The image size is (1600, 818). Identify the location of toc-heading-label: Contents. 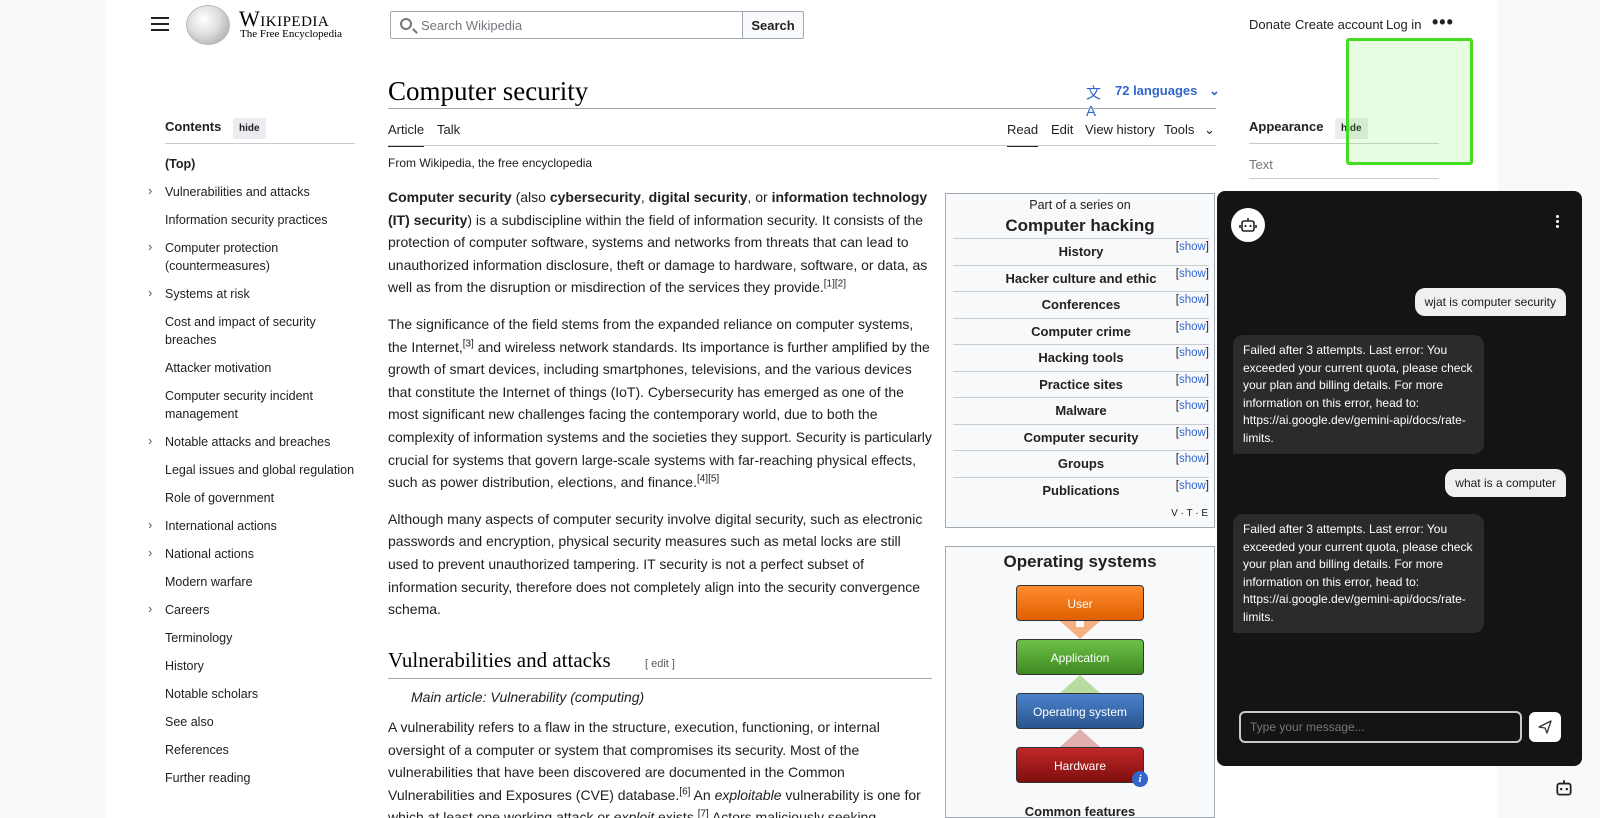
(193, 126).